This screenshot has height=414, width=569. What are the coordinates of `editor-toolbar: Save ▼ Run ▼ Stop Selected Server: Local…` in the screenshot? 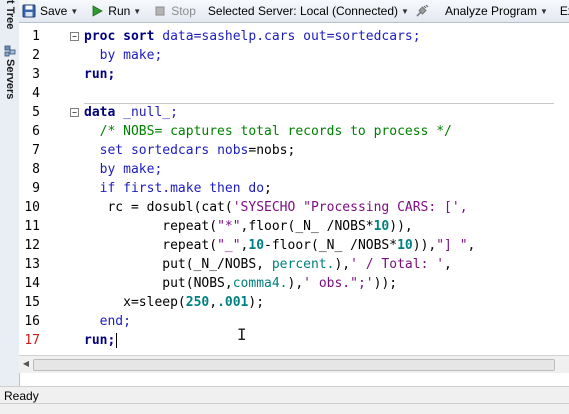 It's located at (294, 11).